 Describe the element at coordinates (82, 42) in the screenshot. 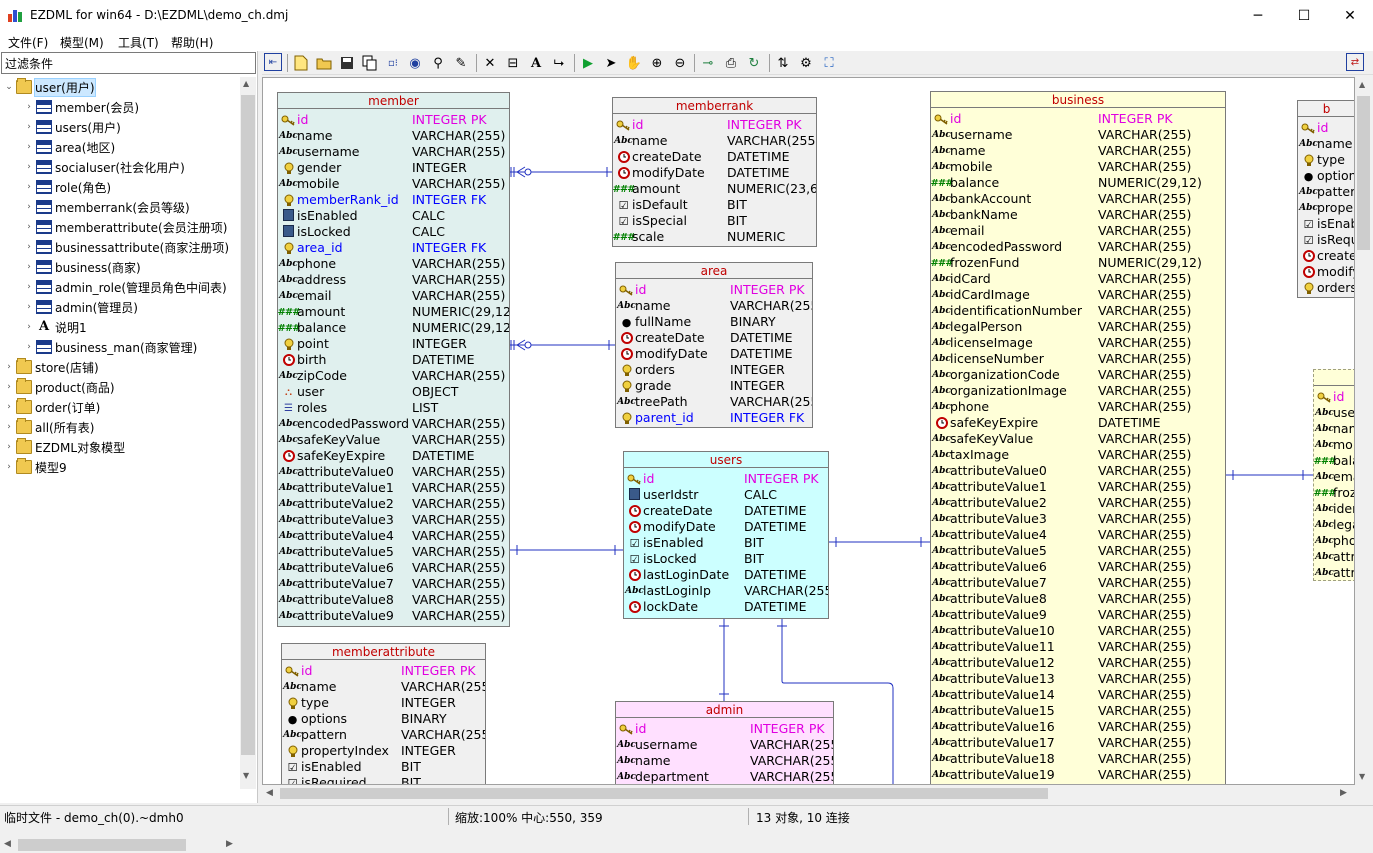

I see `menu-model: 模型(M)` at that location.